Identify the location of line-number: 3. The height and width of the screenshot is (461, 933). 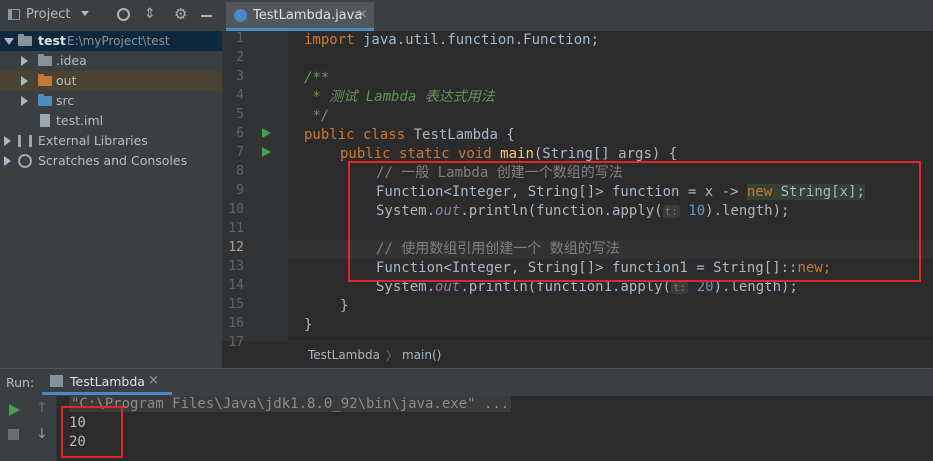
(240, 76).